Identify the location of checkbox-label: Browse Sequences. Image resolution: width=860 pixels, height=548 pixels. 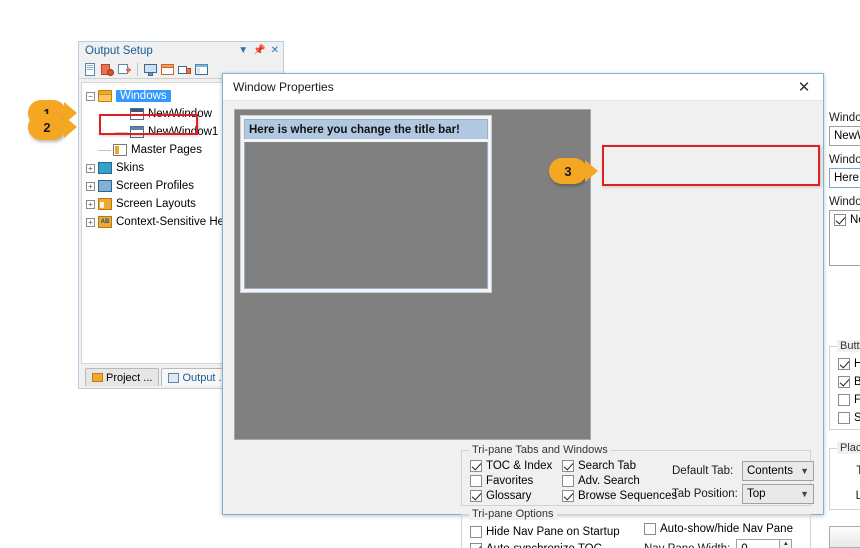
(628, 495).